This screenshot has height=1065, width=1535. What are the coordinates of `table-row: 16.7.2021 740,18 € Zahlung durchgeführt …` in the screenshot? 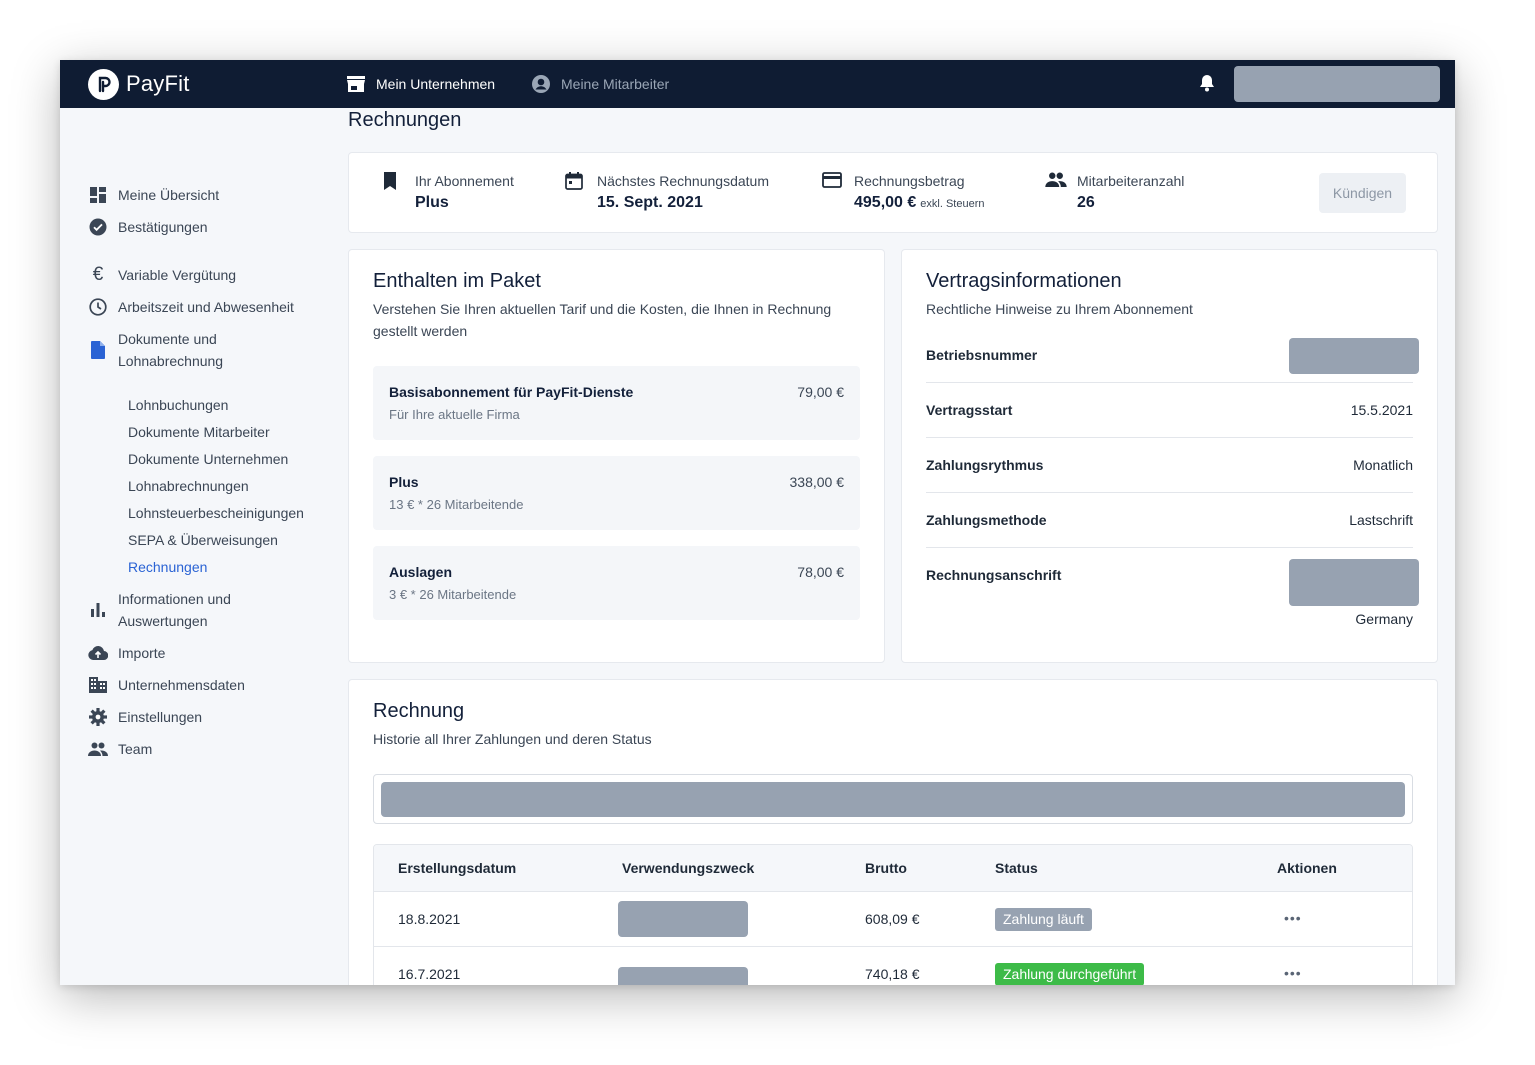 It's located at (893, 966).